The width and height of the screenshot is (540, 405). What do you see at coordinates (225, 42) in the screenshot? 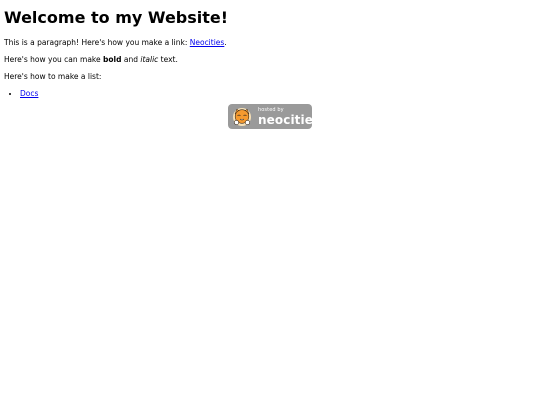
I see `paragraph-suffix: .` at bounding box center [225, 42].